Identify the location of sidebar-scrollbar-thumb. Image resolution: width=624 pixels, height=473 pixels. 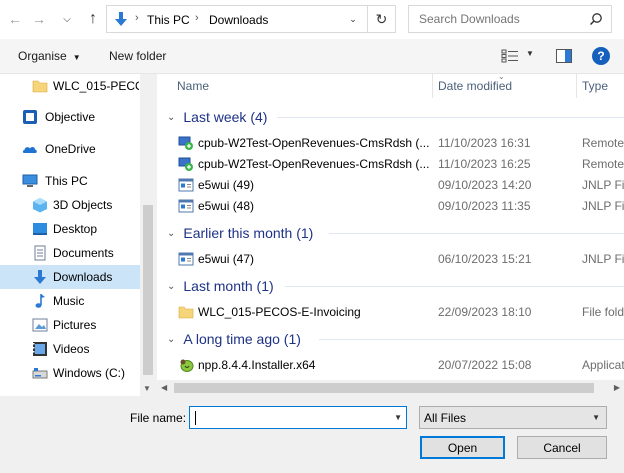
(148, 290).